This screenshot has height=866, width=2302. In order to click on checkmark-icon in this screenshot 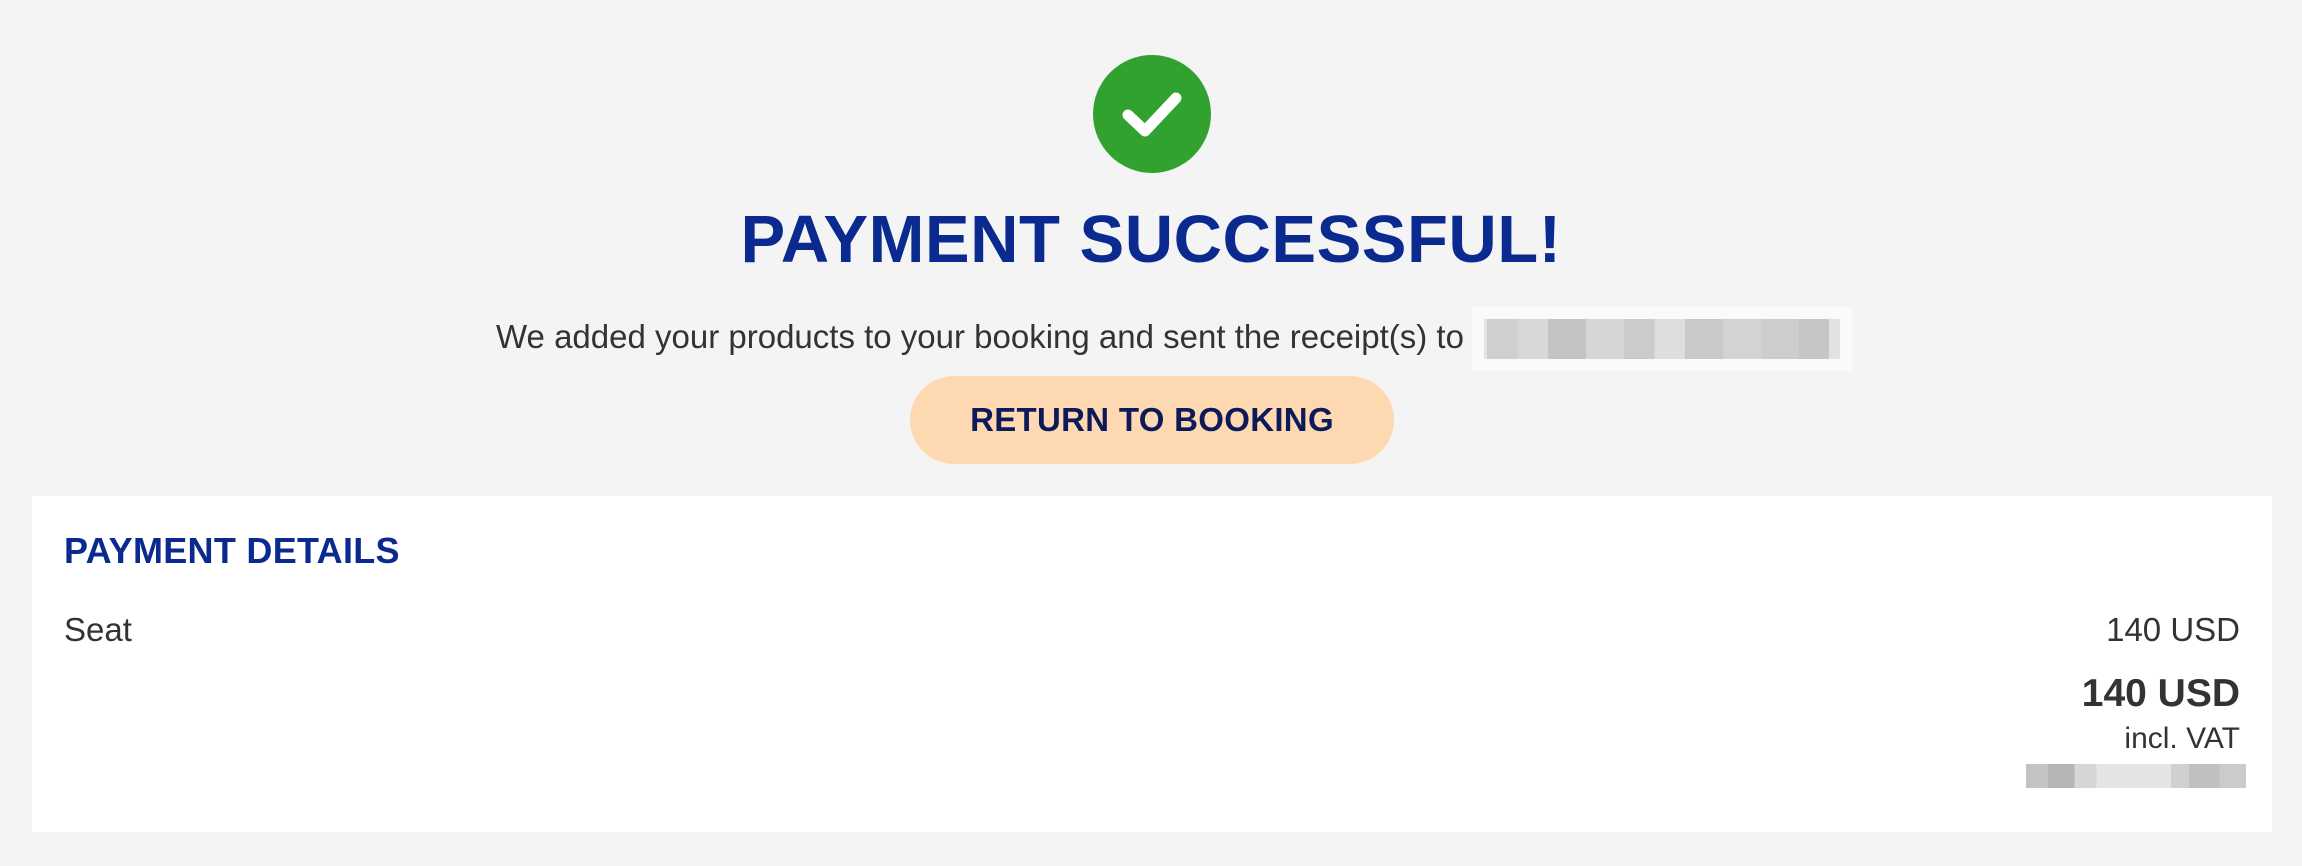, I will do `click(1152, 114)`.